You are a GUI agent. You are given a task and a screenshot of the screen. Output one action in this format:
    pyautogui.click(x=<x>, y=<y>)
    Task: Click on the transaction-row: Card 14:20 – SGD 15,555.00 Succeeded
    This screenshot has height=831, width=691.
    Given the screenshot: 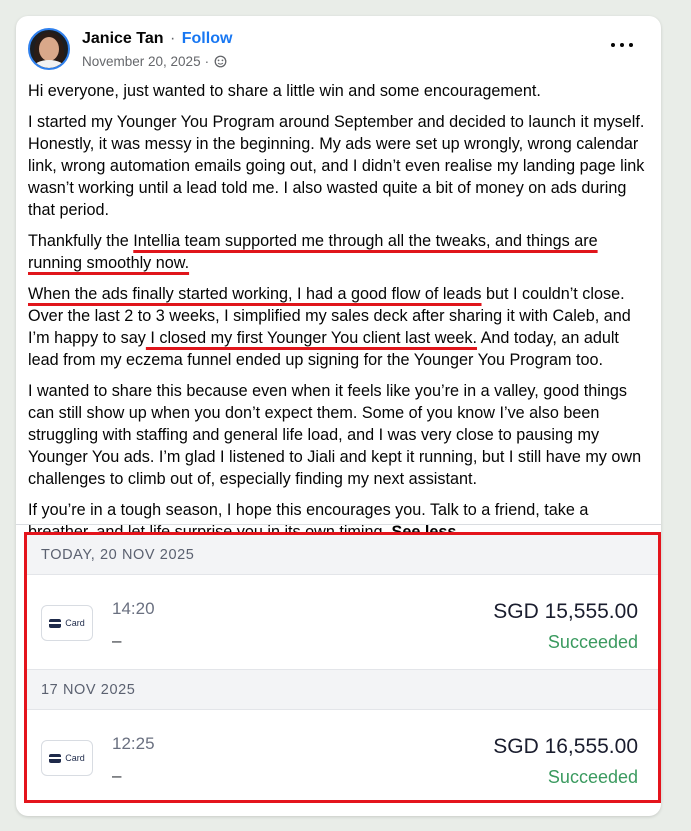 What is the action you would take?
    pyautogui.click(x=342, y=622)
    